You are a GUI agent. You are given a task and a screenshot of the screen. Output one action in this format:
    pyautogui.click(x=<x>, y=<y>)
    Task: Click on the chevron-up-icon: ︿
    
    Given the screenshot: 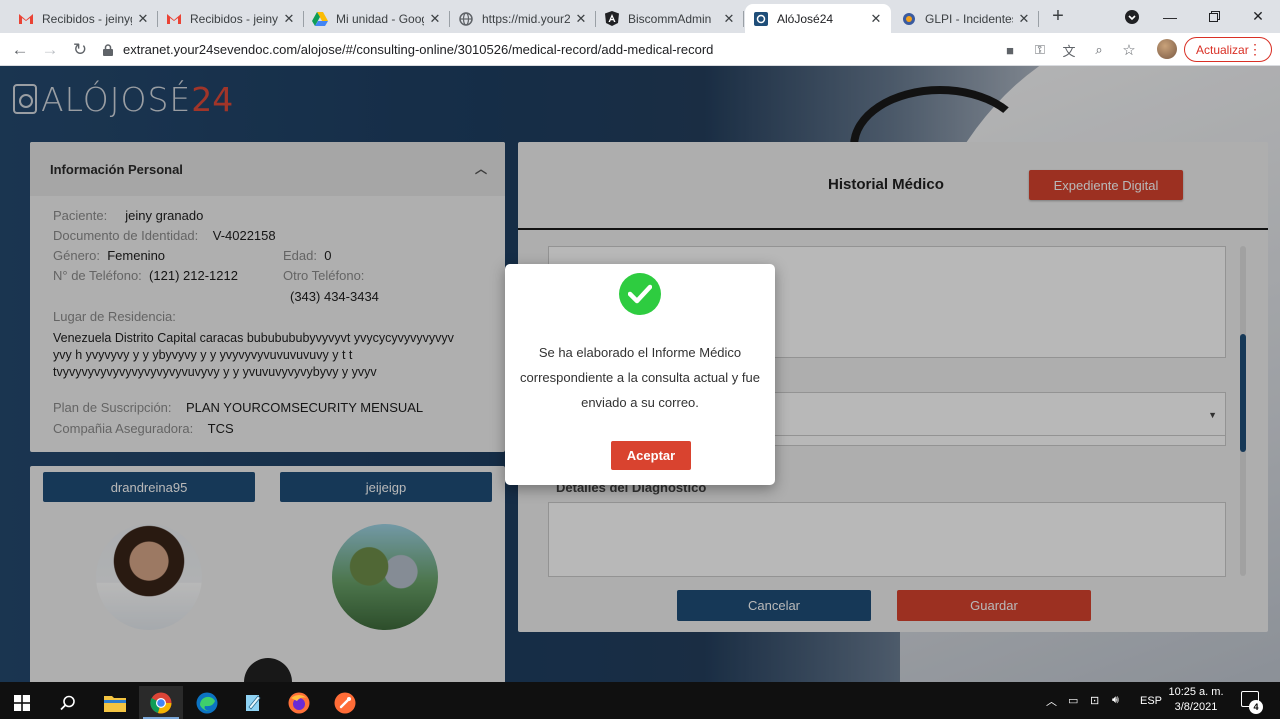 What is the action you would take?
    pyautogui.click(x=1051, y=701)
    